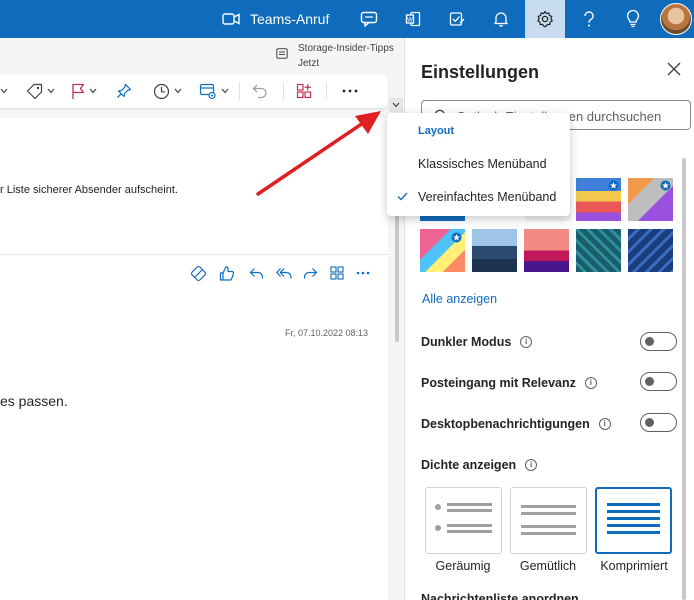  I want to click on setting-dark-mode: Dunkler Modus i, so click(477, 342).